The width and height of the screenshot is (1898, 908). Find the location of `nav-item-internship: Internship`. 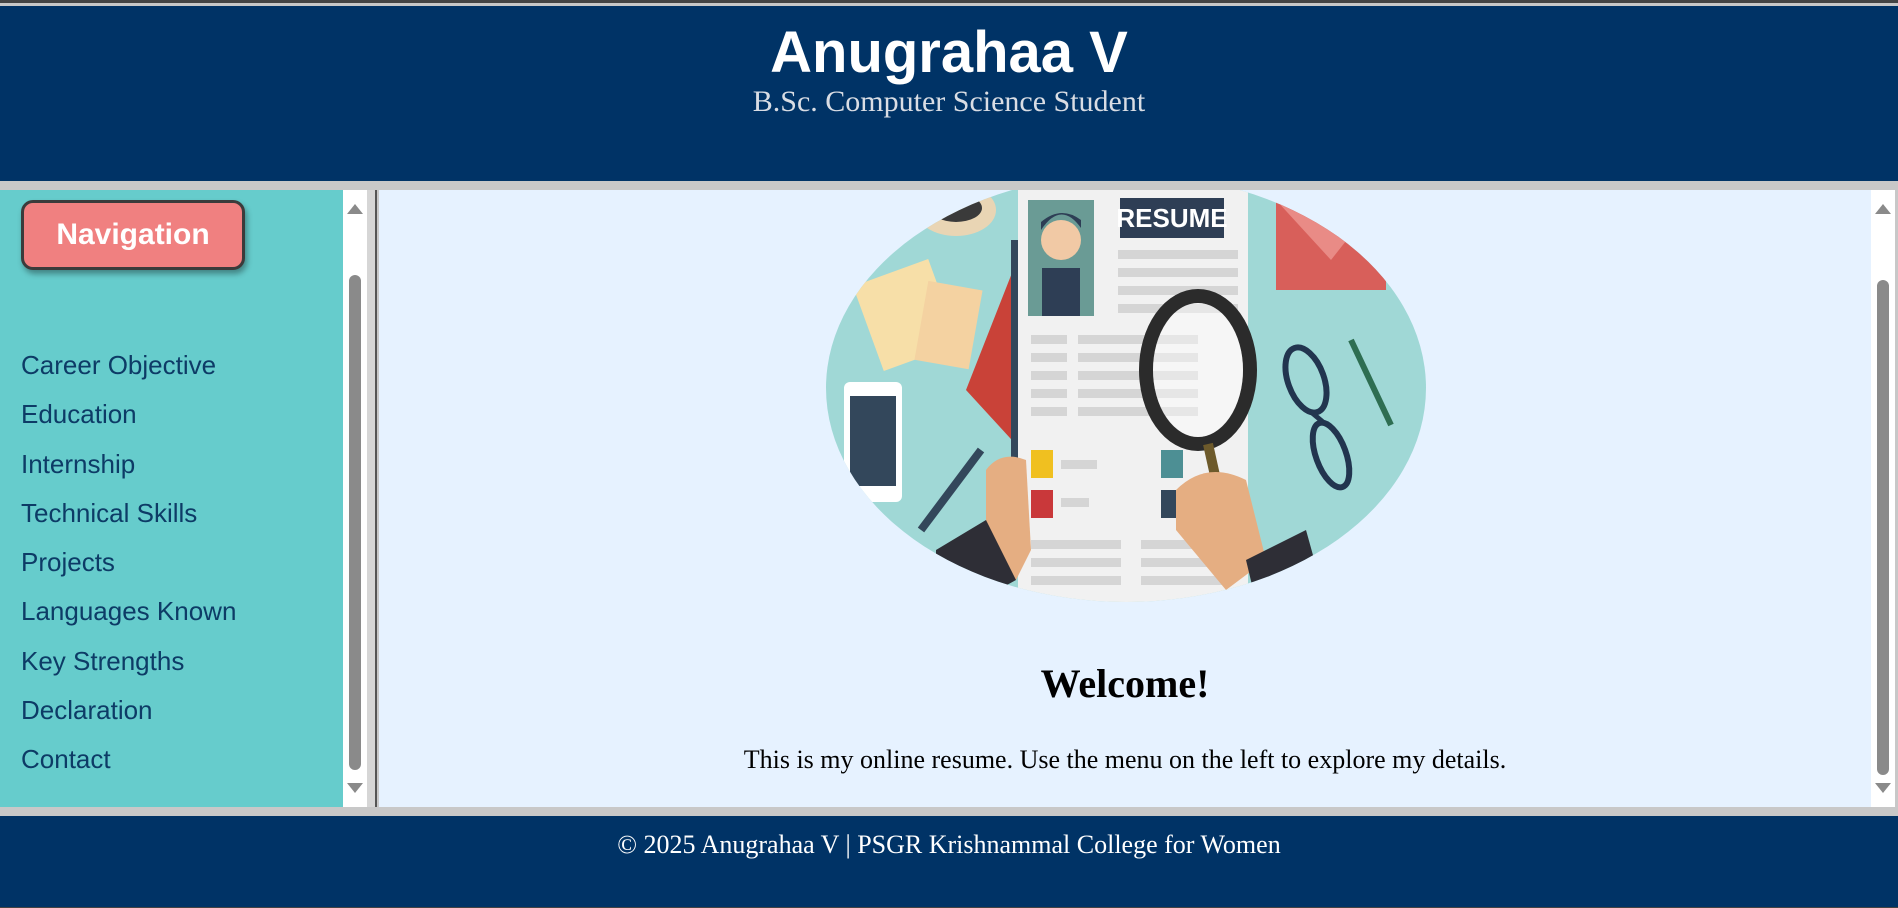

nav-item-internship: Internship is located at coordinates (128, 464).